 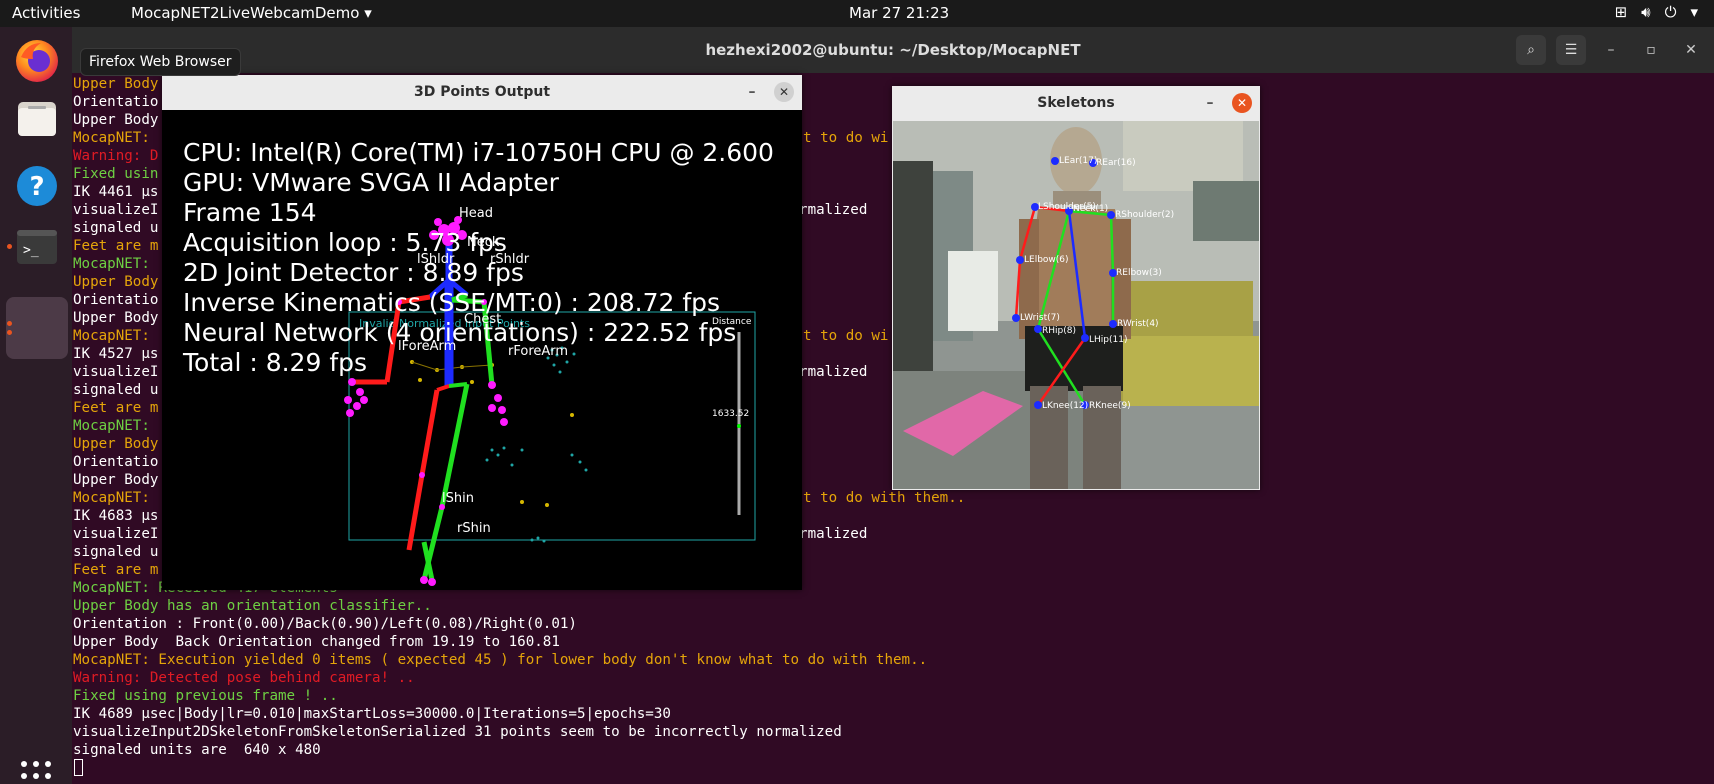 What do you see at coordinates (458, 498) in the screenshot?
I see `joint-label: lShin` at bounding box center [458, 498].